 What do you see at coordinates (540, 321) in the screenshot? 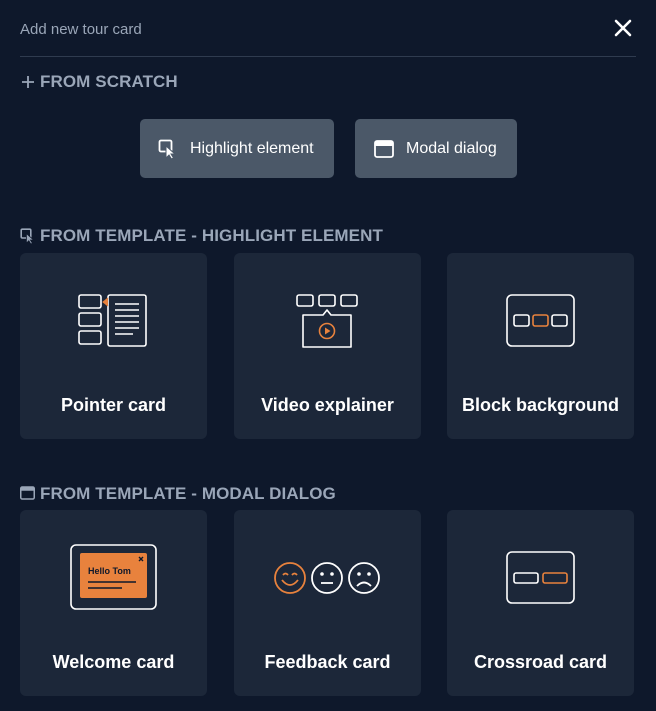
I see `block-background-illustration` at bounding box center [540, 321].